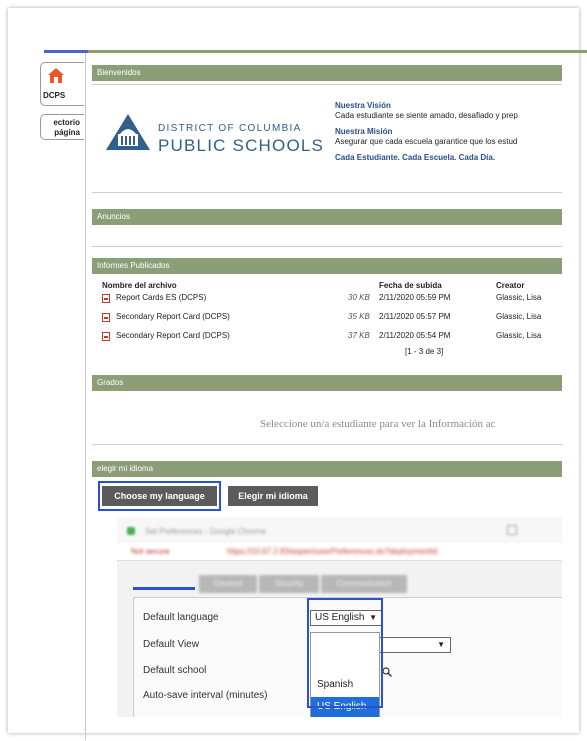 This screenshot has height=741, width=587. Describe the element at coordinates (363, 105) in the screenshot. I see `vision-title: Nuestra Visión` at that location.